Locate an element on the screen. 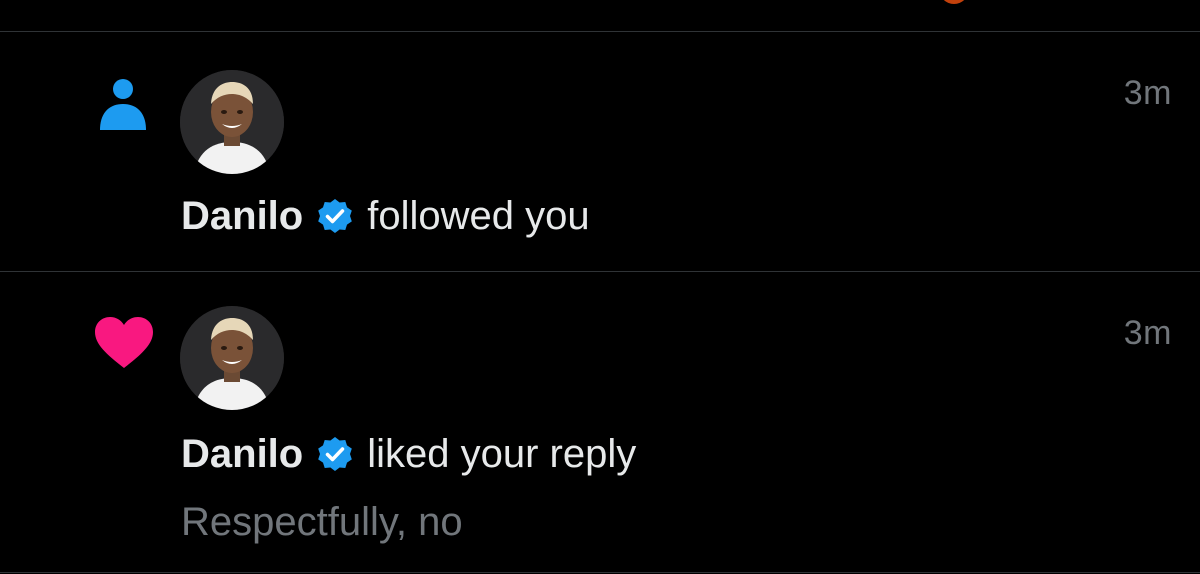 The width and height of the screenshot is (1200, 574). partial-avatar is located at coordinates (954, 2).